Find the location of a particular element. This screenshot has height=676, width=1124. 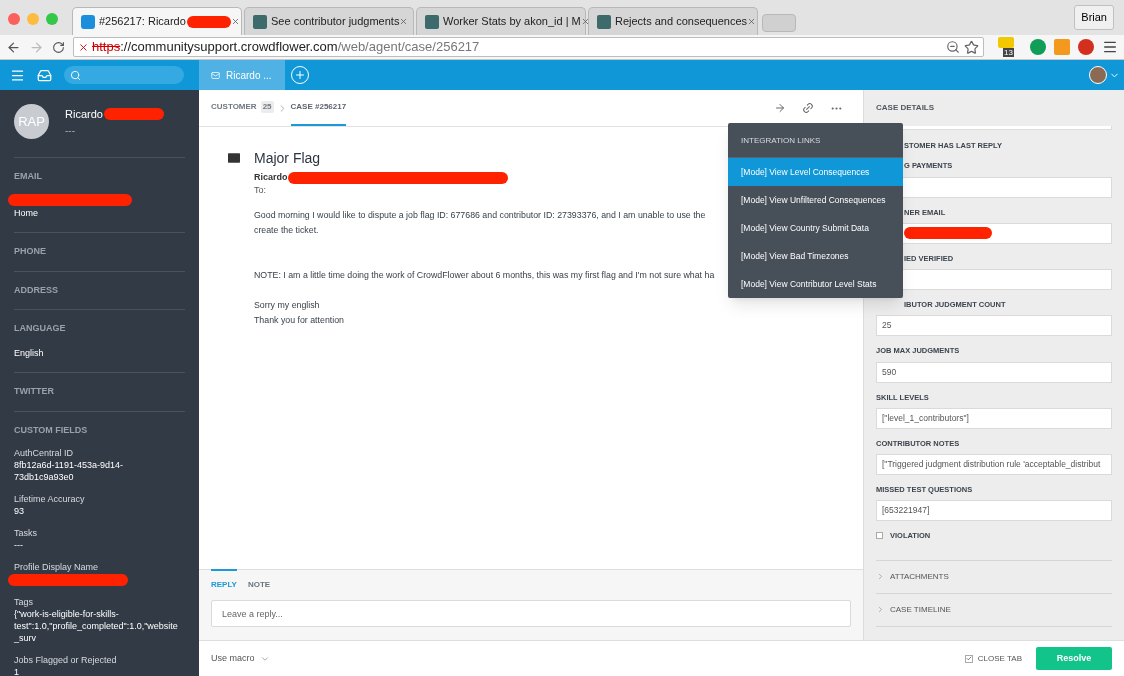

menu-item: [Mode] View Unfiltered Consequences is located at coordinates (815, 200).